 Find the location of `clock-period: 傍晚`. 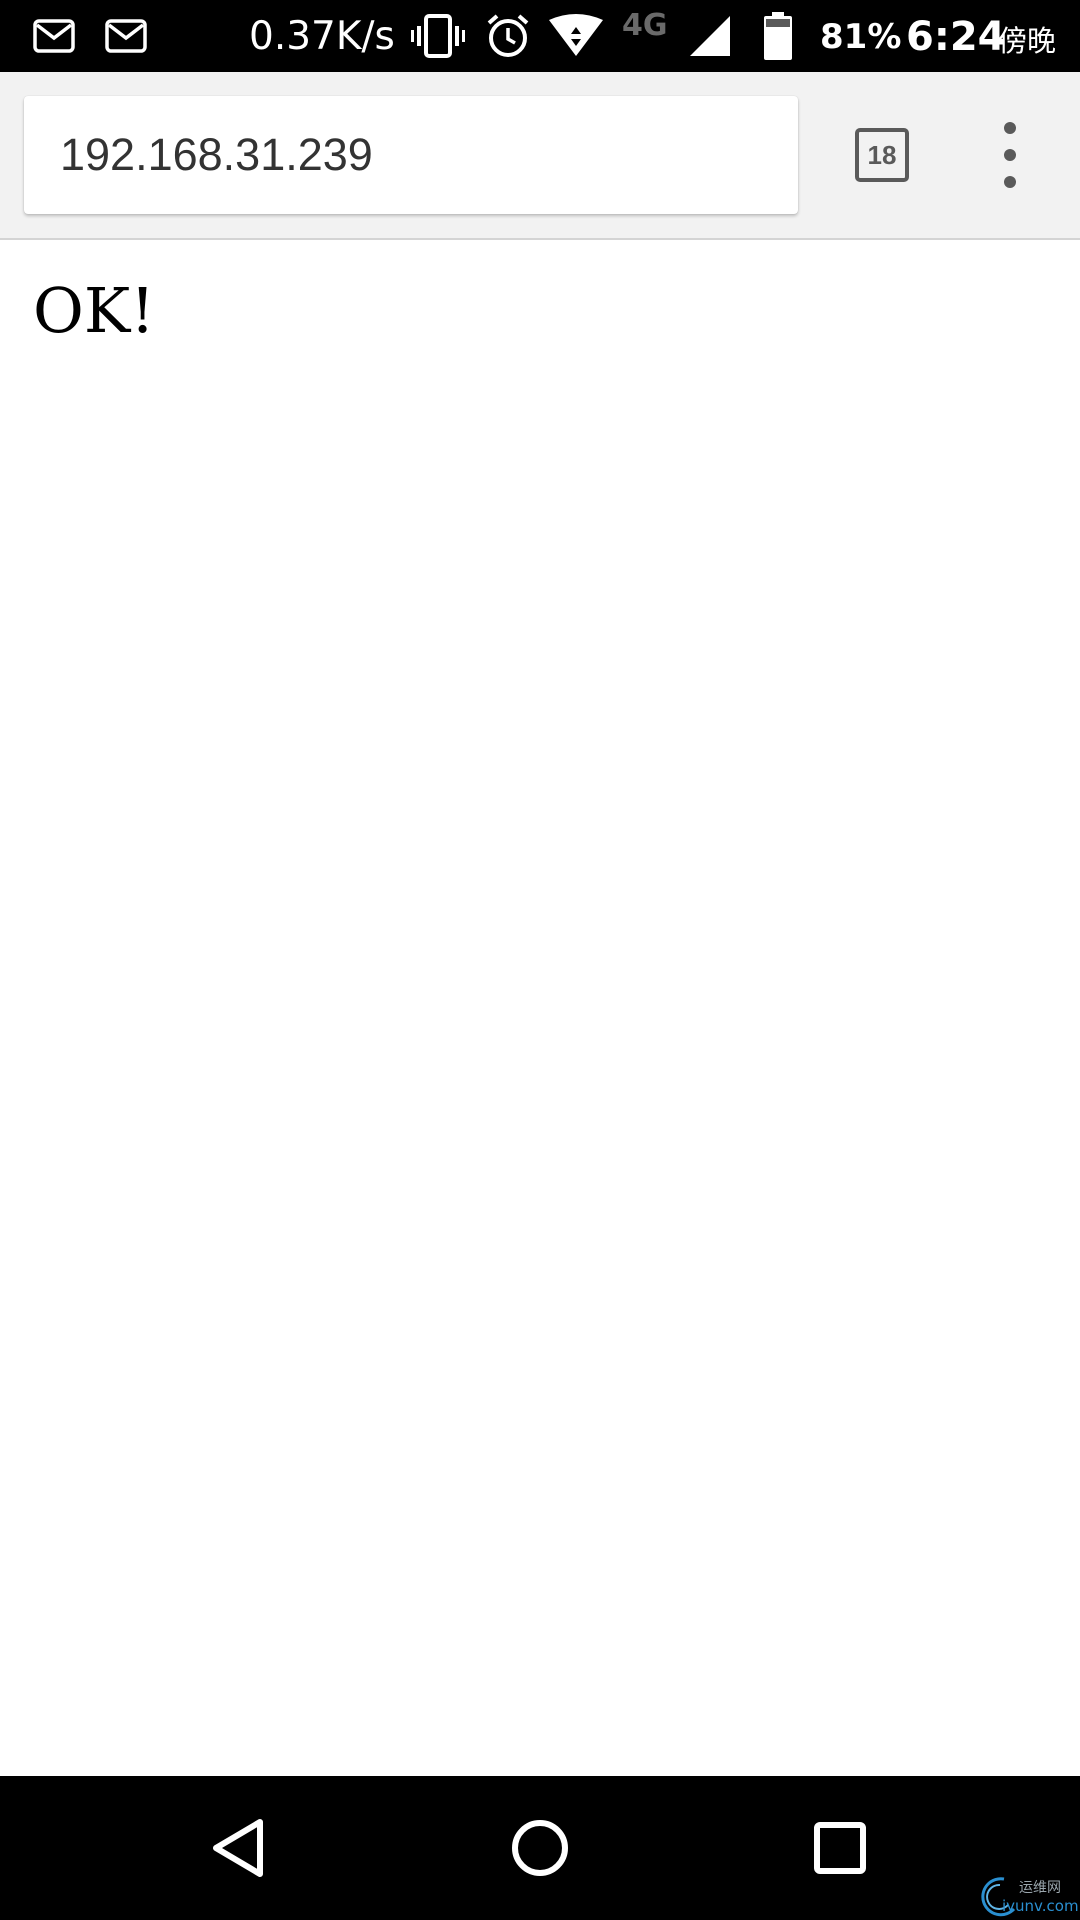

clock-period: 傍晚 is located at coordinates (1027, 41).